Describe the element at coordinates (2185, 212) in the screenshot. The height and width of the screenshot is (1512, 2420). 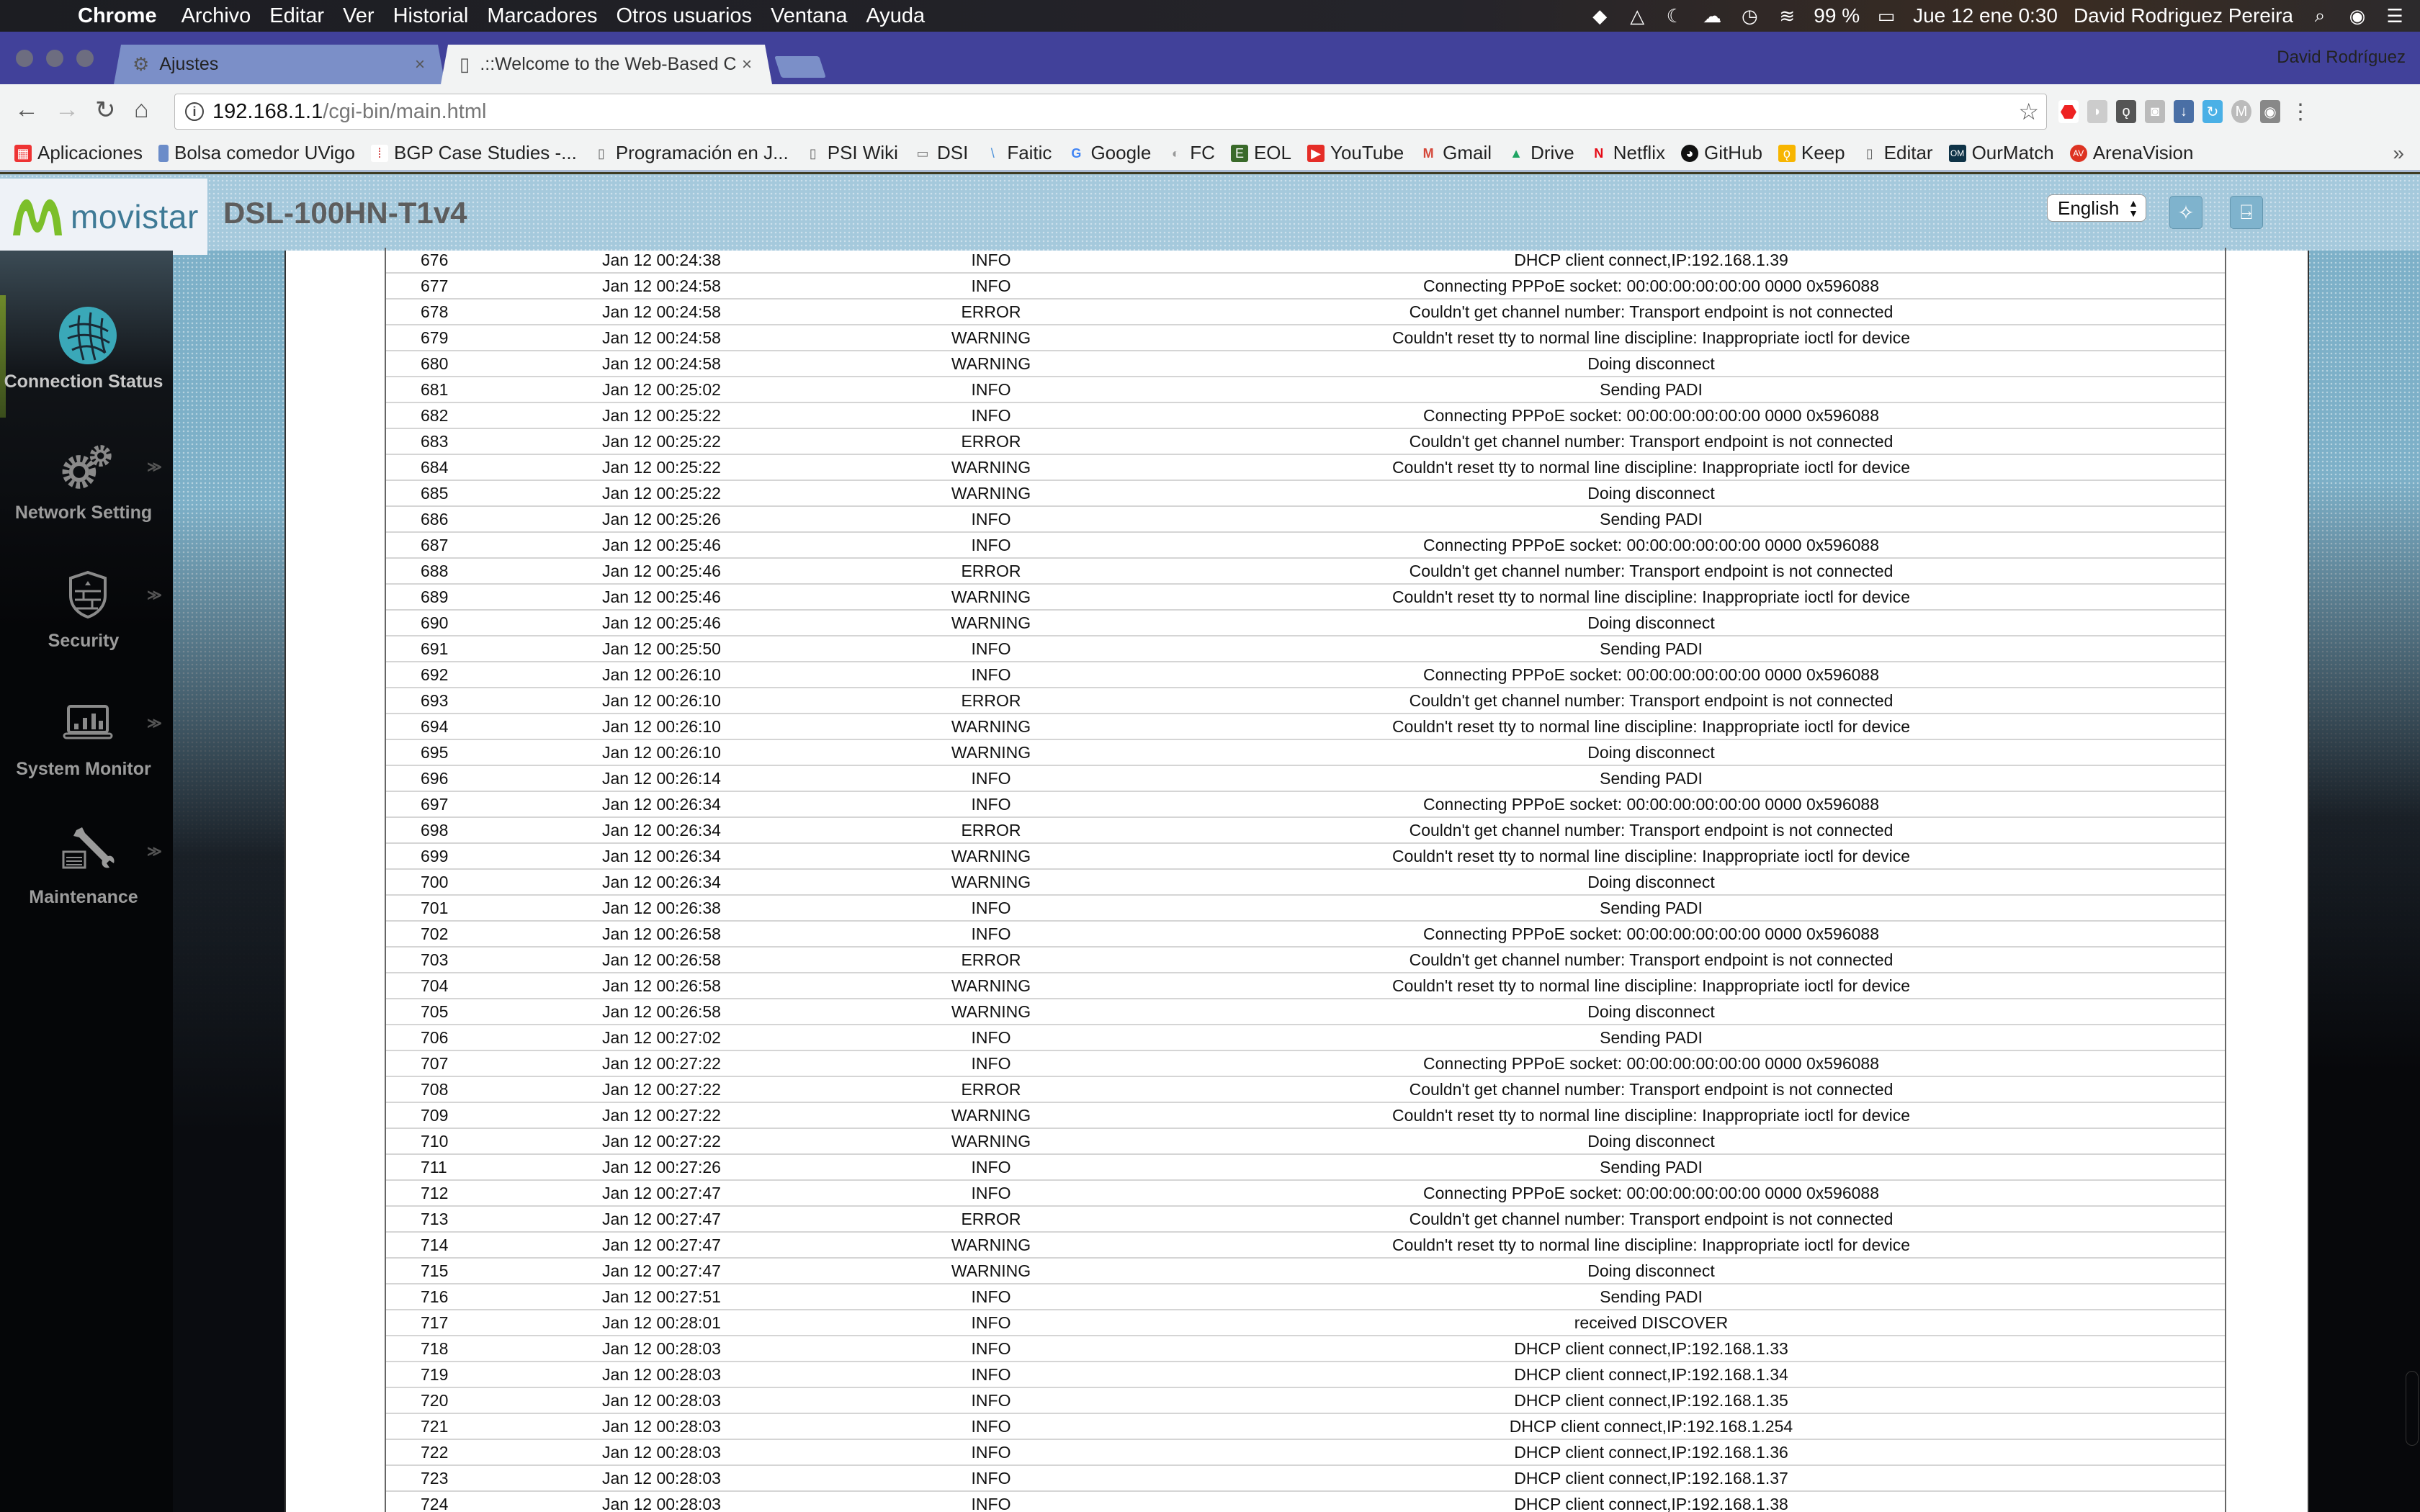
I see `setup-wizard-button: ✧` at that location.